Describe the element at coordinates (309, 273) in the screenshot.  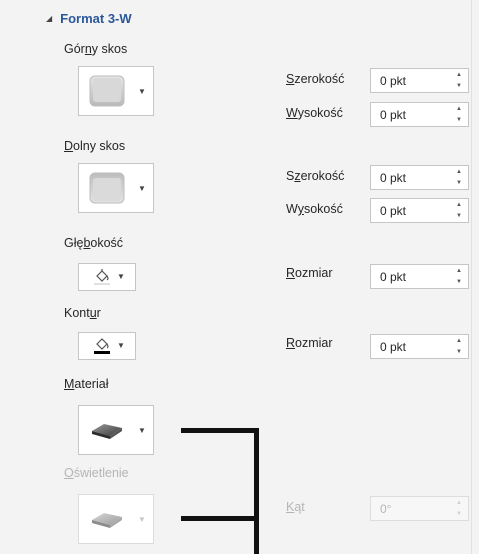
I see `depth-size-label: Rozmiar` at that location.